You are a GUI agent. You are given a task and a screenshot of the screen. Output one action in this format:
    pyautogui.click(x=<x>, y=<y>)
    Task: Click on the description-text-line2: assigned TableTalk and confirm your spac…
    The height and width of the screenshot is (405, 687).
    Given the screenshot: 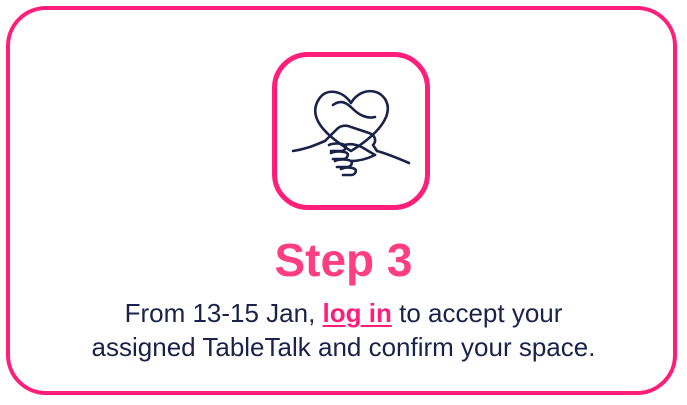 What is the action you would take?
    pyautogui.click(x=343, y=347)
    